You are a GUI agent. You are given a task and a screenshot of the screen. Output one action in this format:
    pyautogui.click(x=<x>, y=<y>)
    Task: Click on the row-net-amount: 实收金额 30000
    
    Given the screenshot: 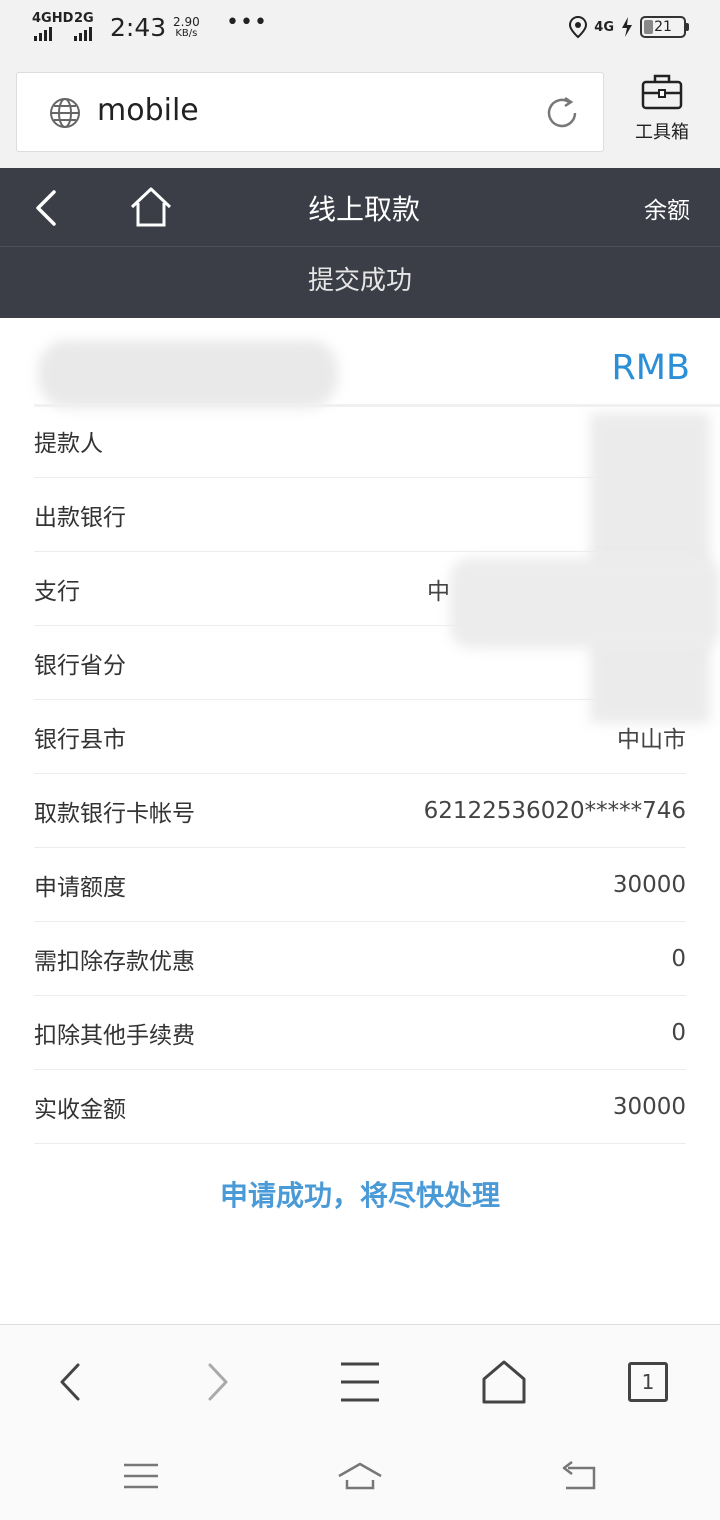 What is the action you would take?
    pyautogui.click(x=360, y=1107)
    